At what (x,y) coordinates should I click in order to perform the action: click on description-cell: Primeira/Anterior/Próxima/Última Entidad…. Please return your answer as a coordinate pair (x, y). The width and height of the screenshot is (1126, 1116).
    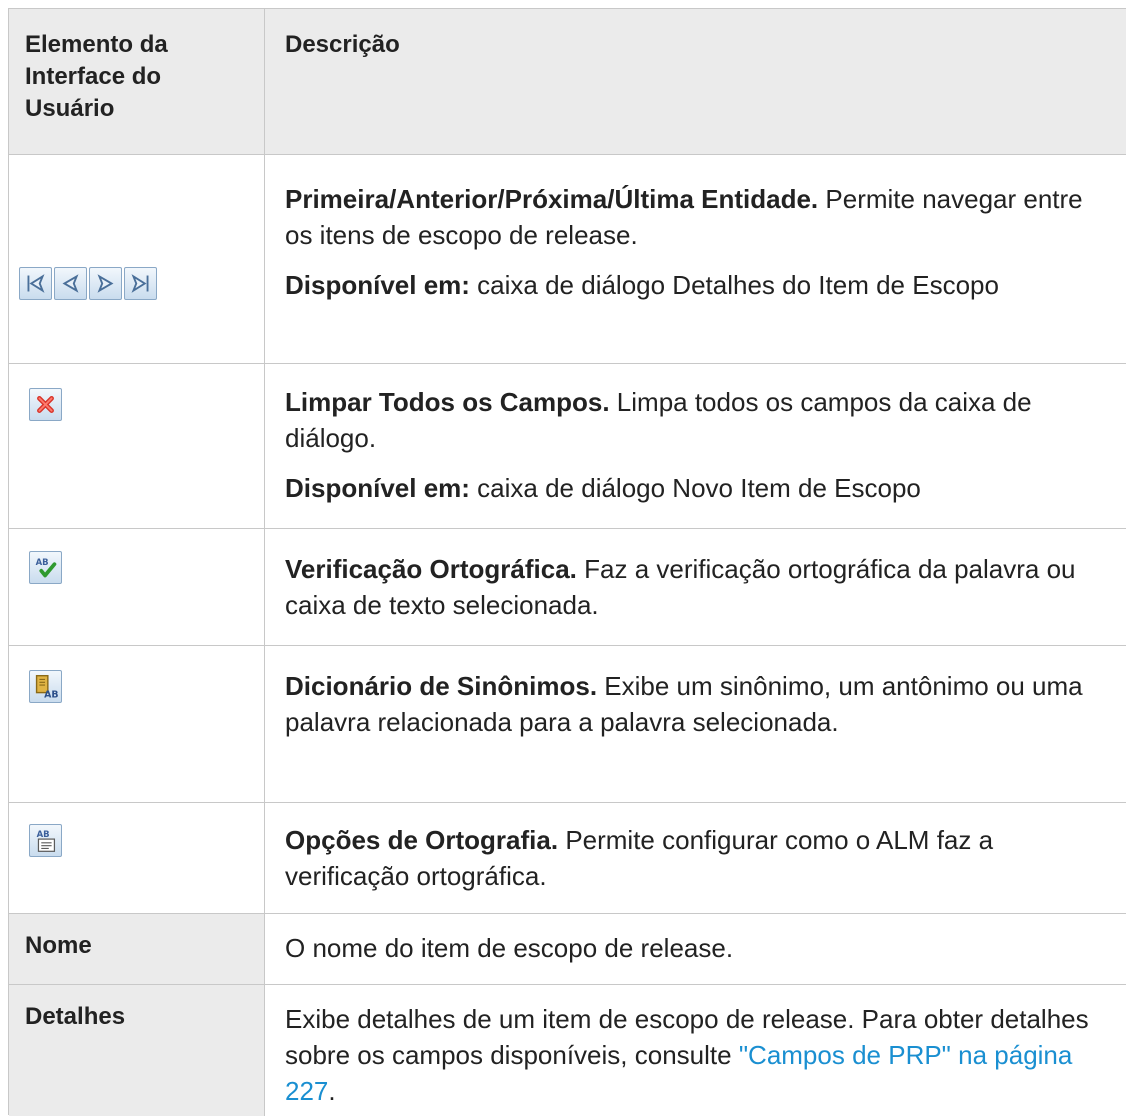
    Looking at the image, I should click on (695, 259).